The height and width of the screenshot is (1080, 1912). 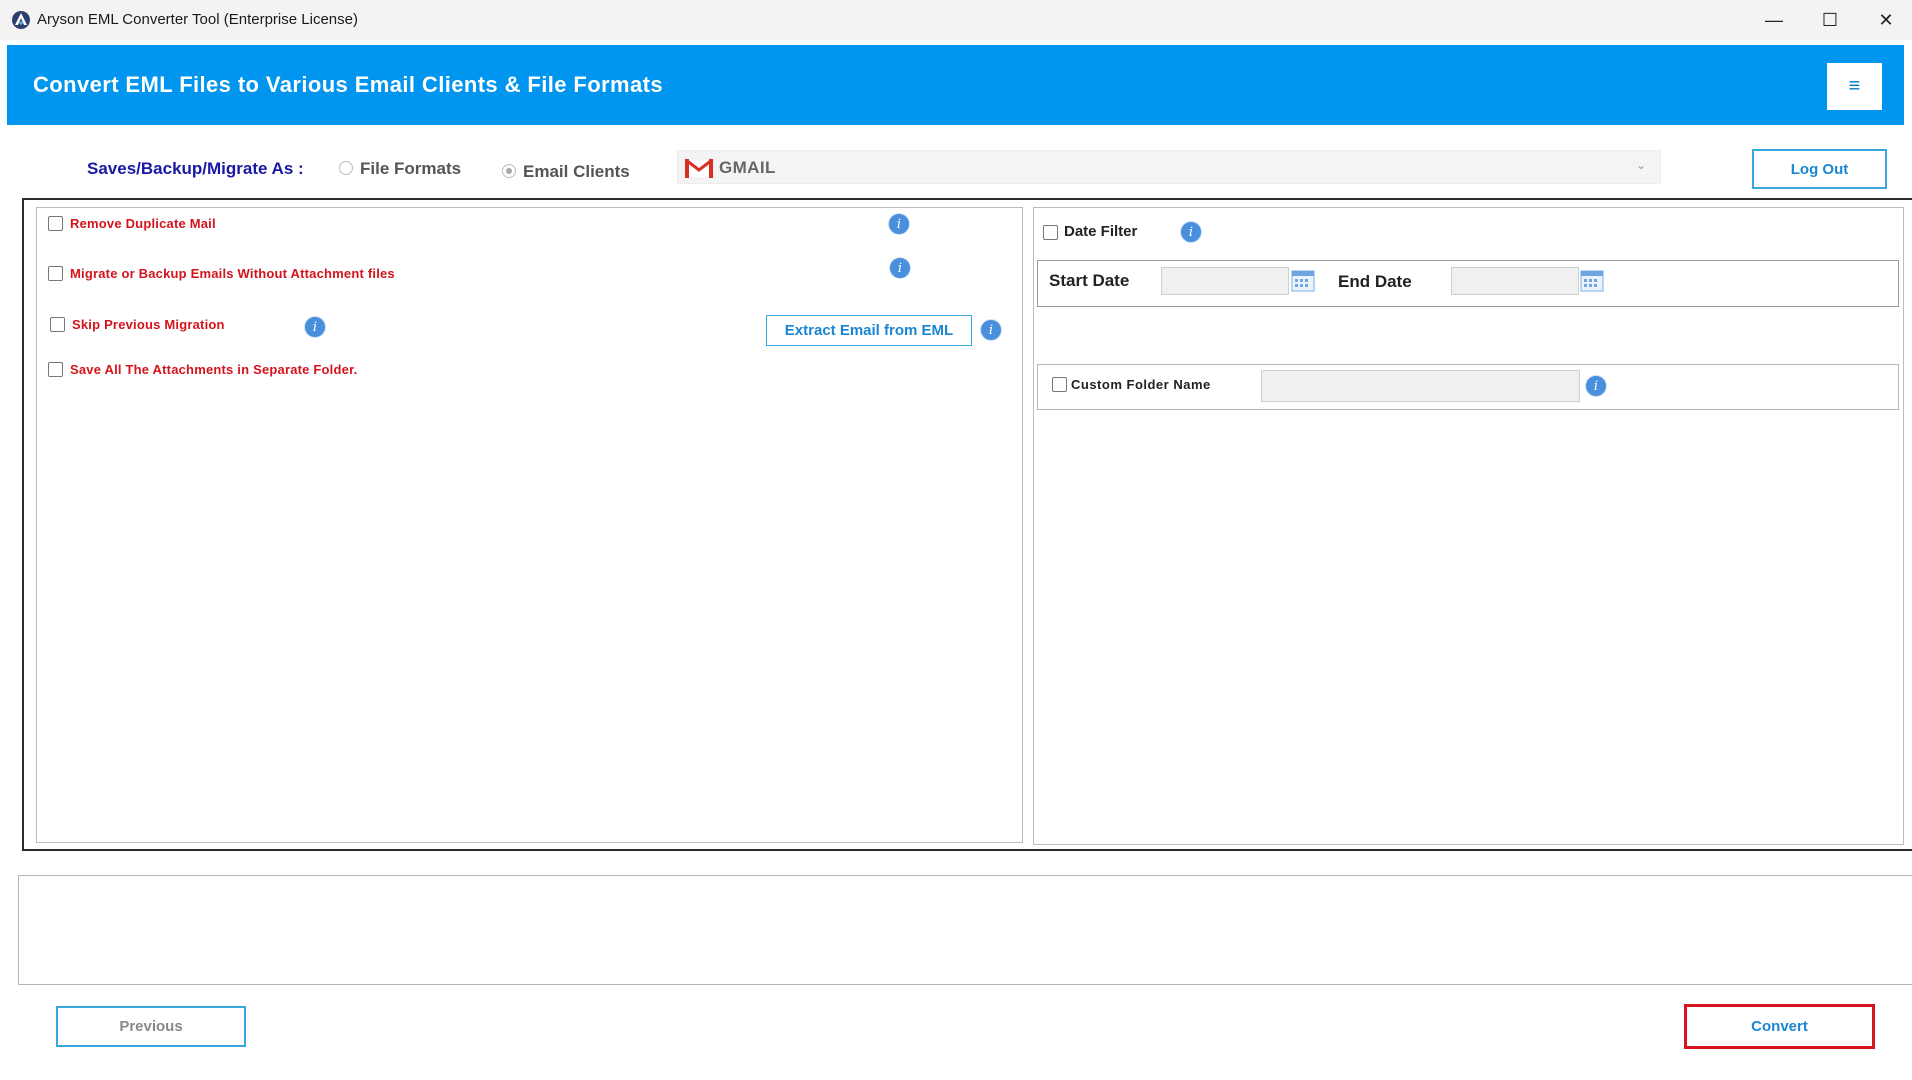 I want to click on start-date-input, so click(x=1225, y=281).